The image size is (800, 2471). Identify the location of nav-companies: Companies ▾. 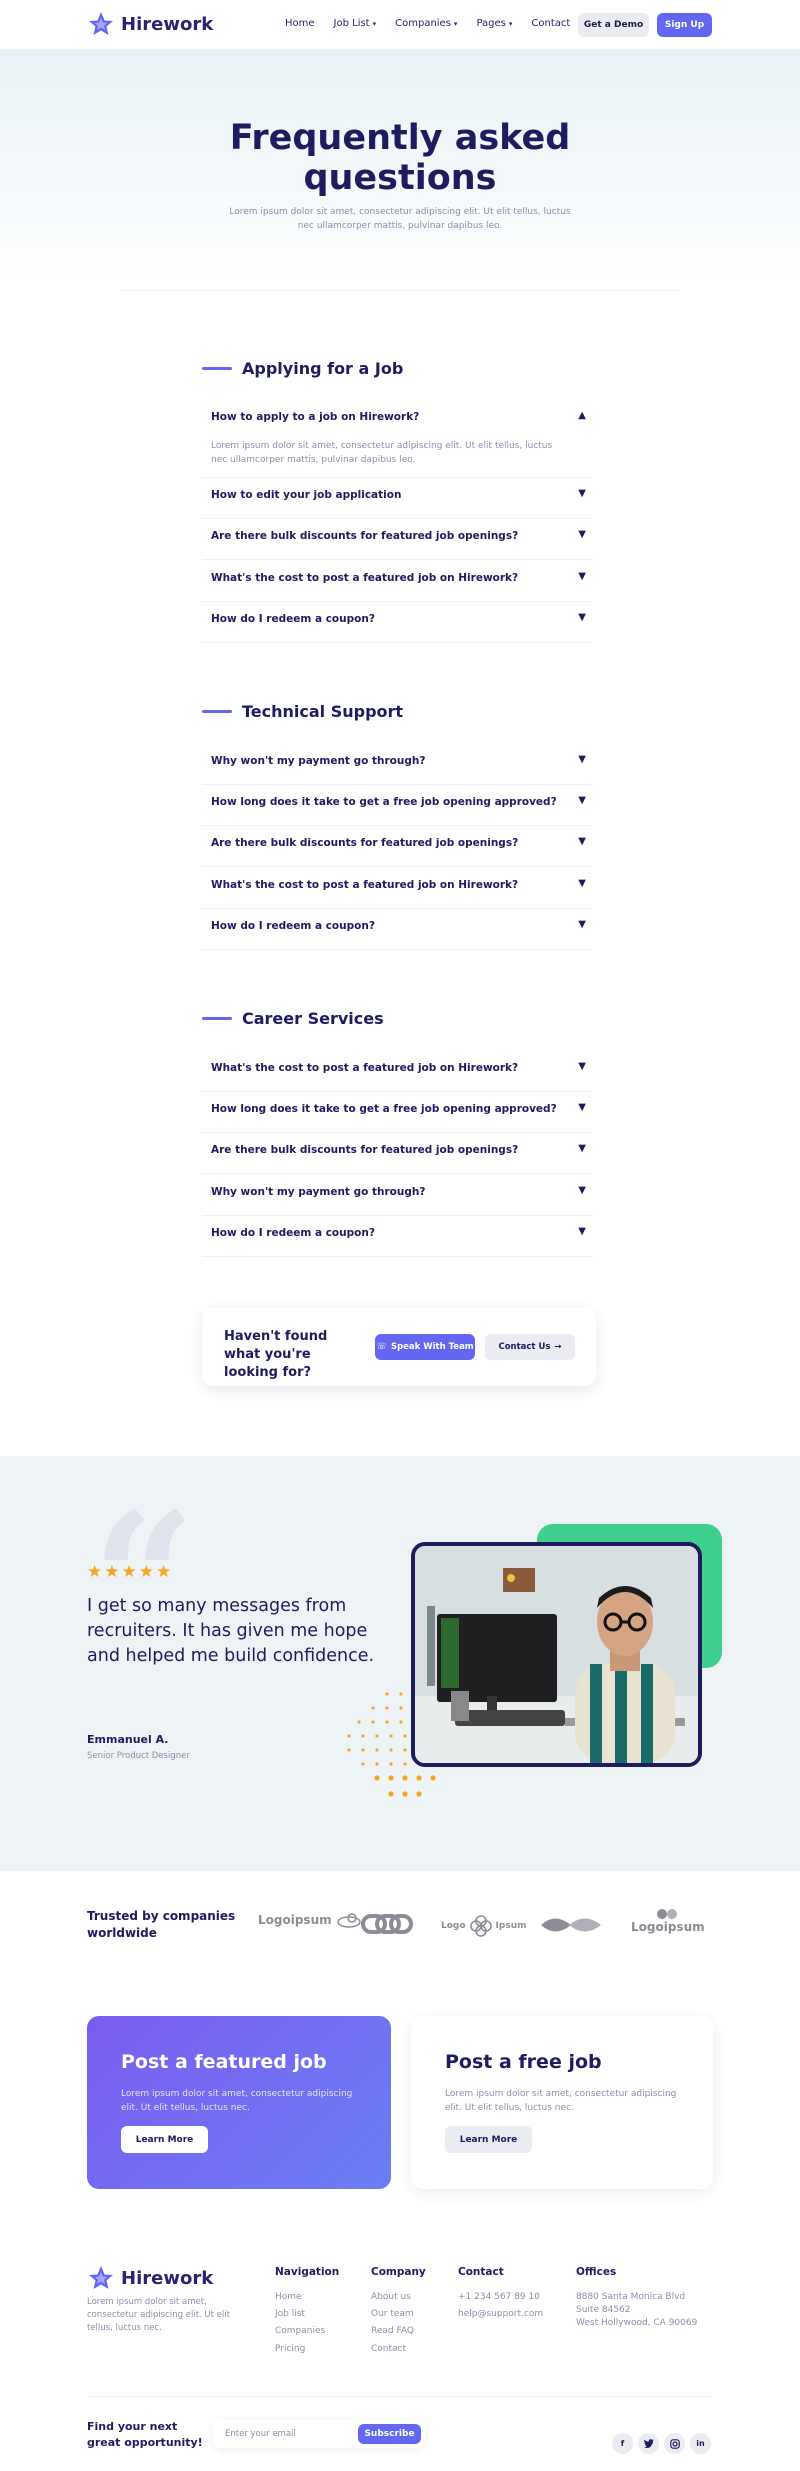
(426, 23).